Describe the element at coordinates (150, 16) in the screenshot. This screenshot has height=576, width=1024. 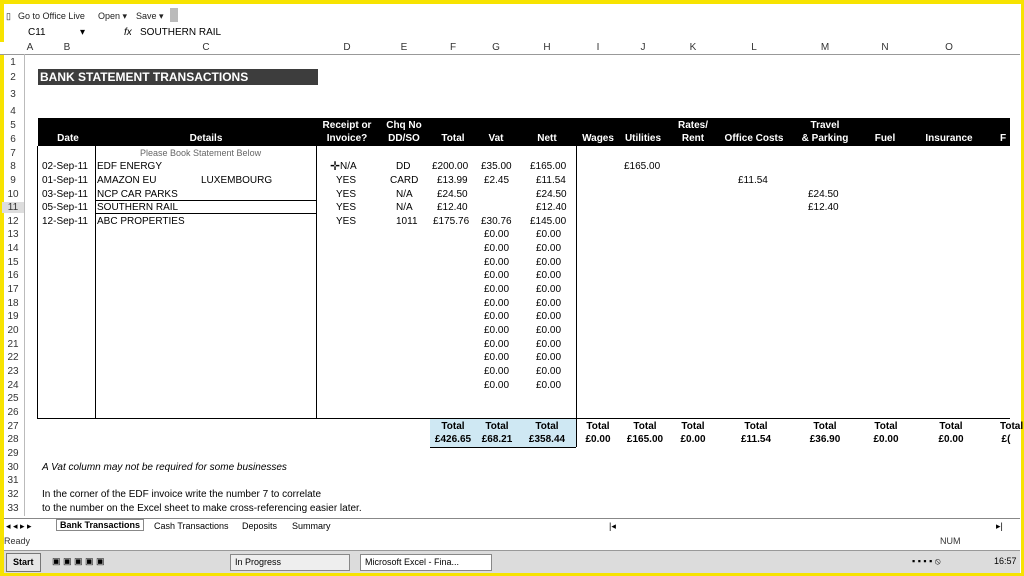
I see `save-button: Save ▾` at that location.